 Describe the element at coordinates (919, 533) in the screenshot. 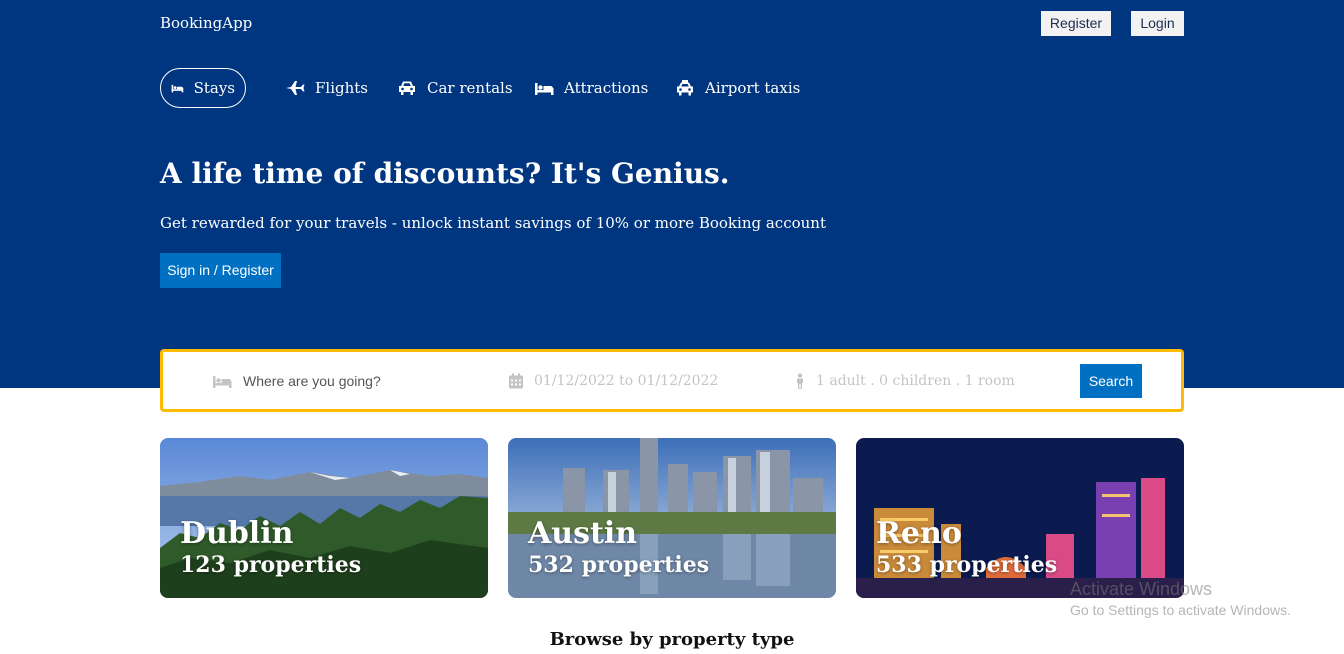

I see `city-name: Reno` at that location.